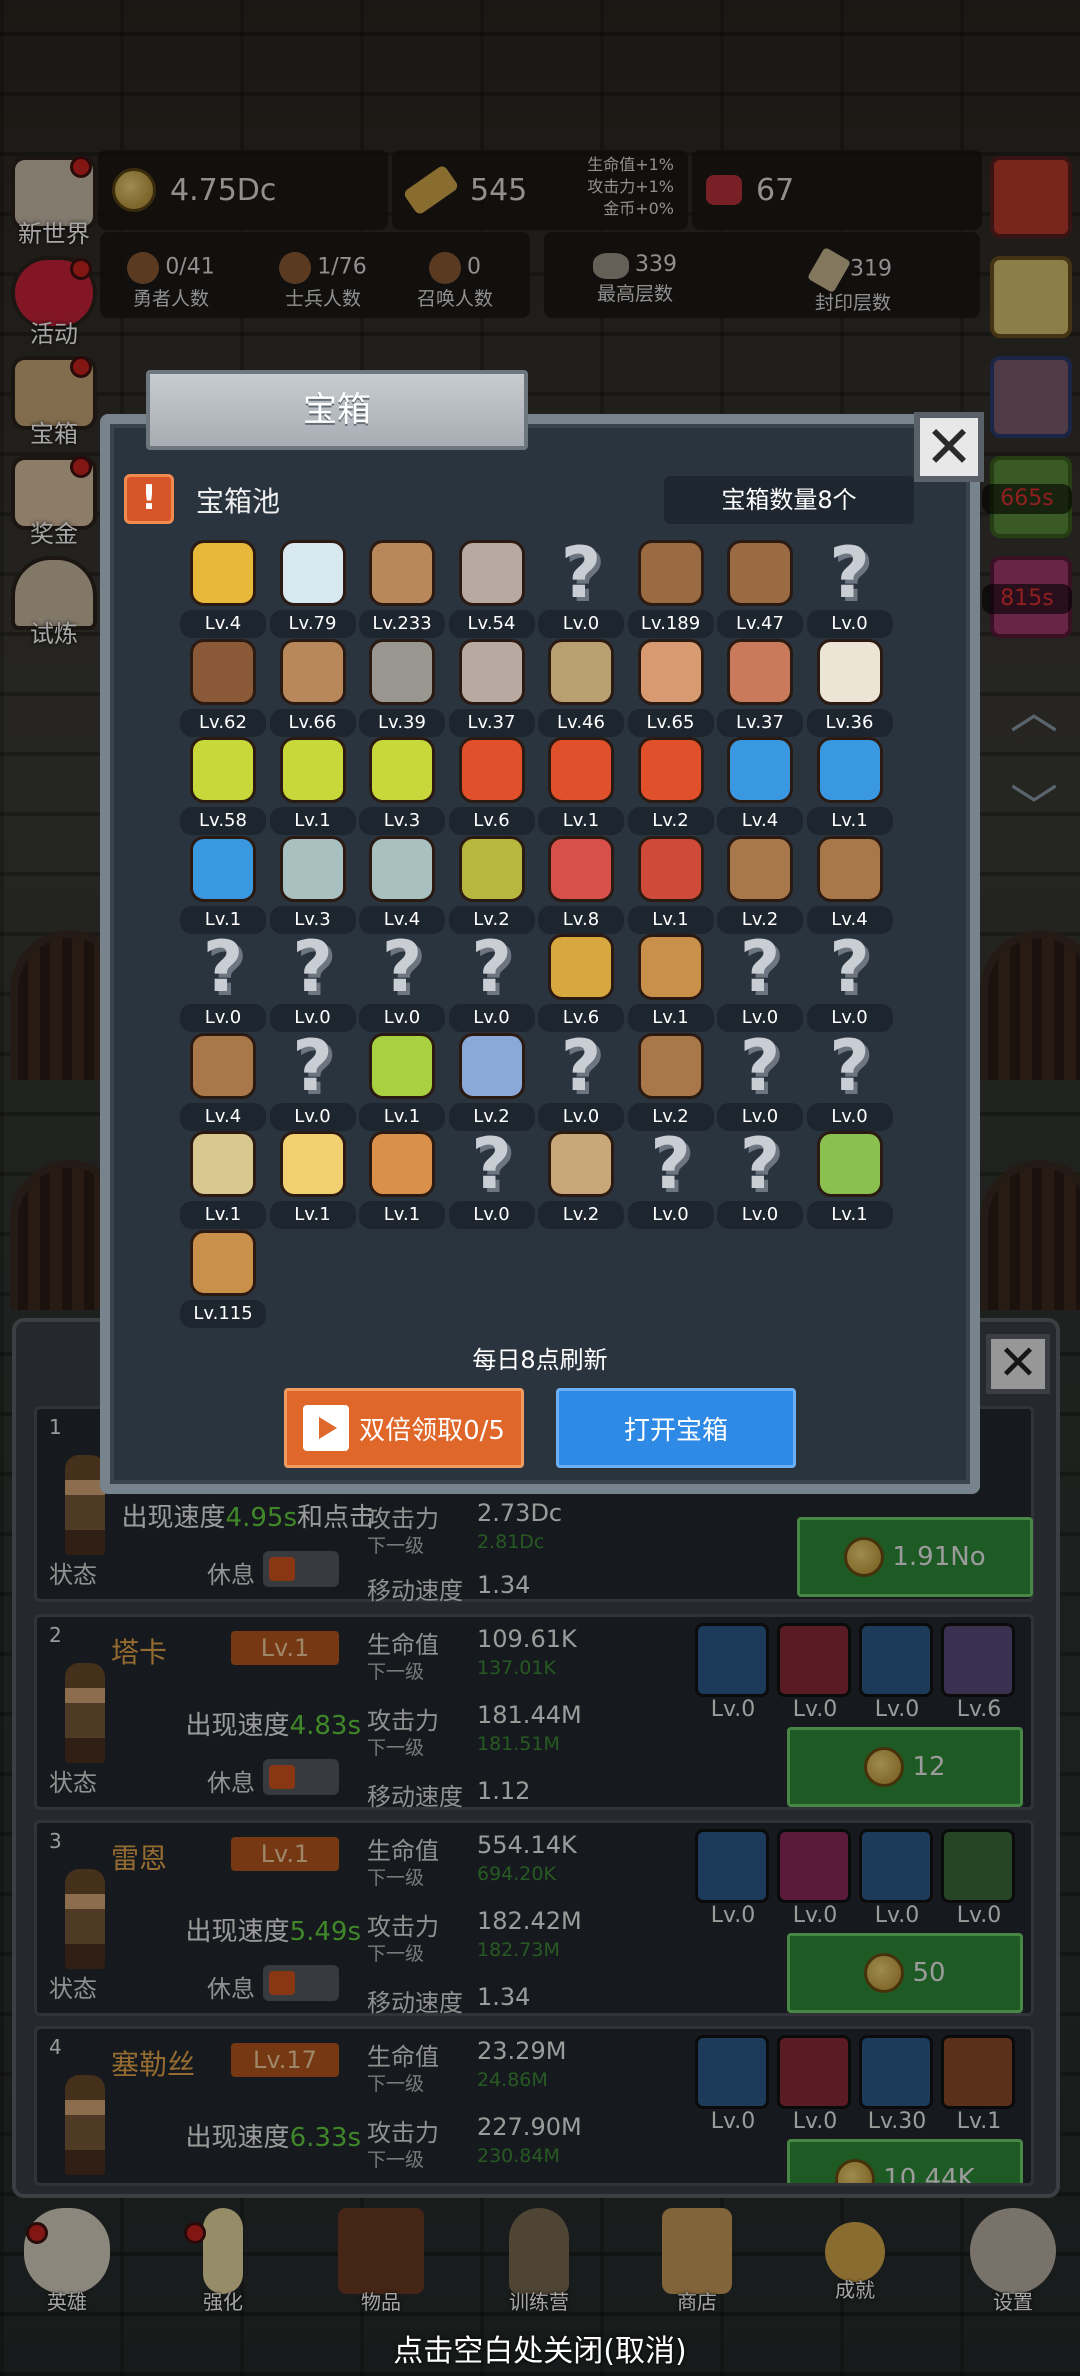  Describe the element at coordinates (760, 624) in the screenshot. I see `item-level: Lv.47` at that location.